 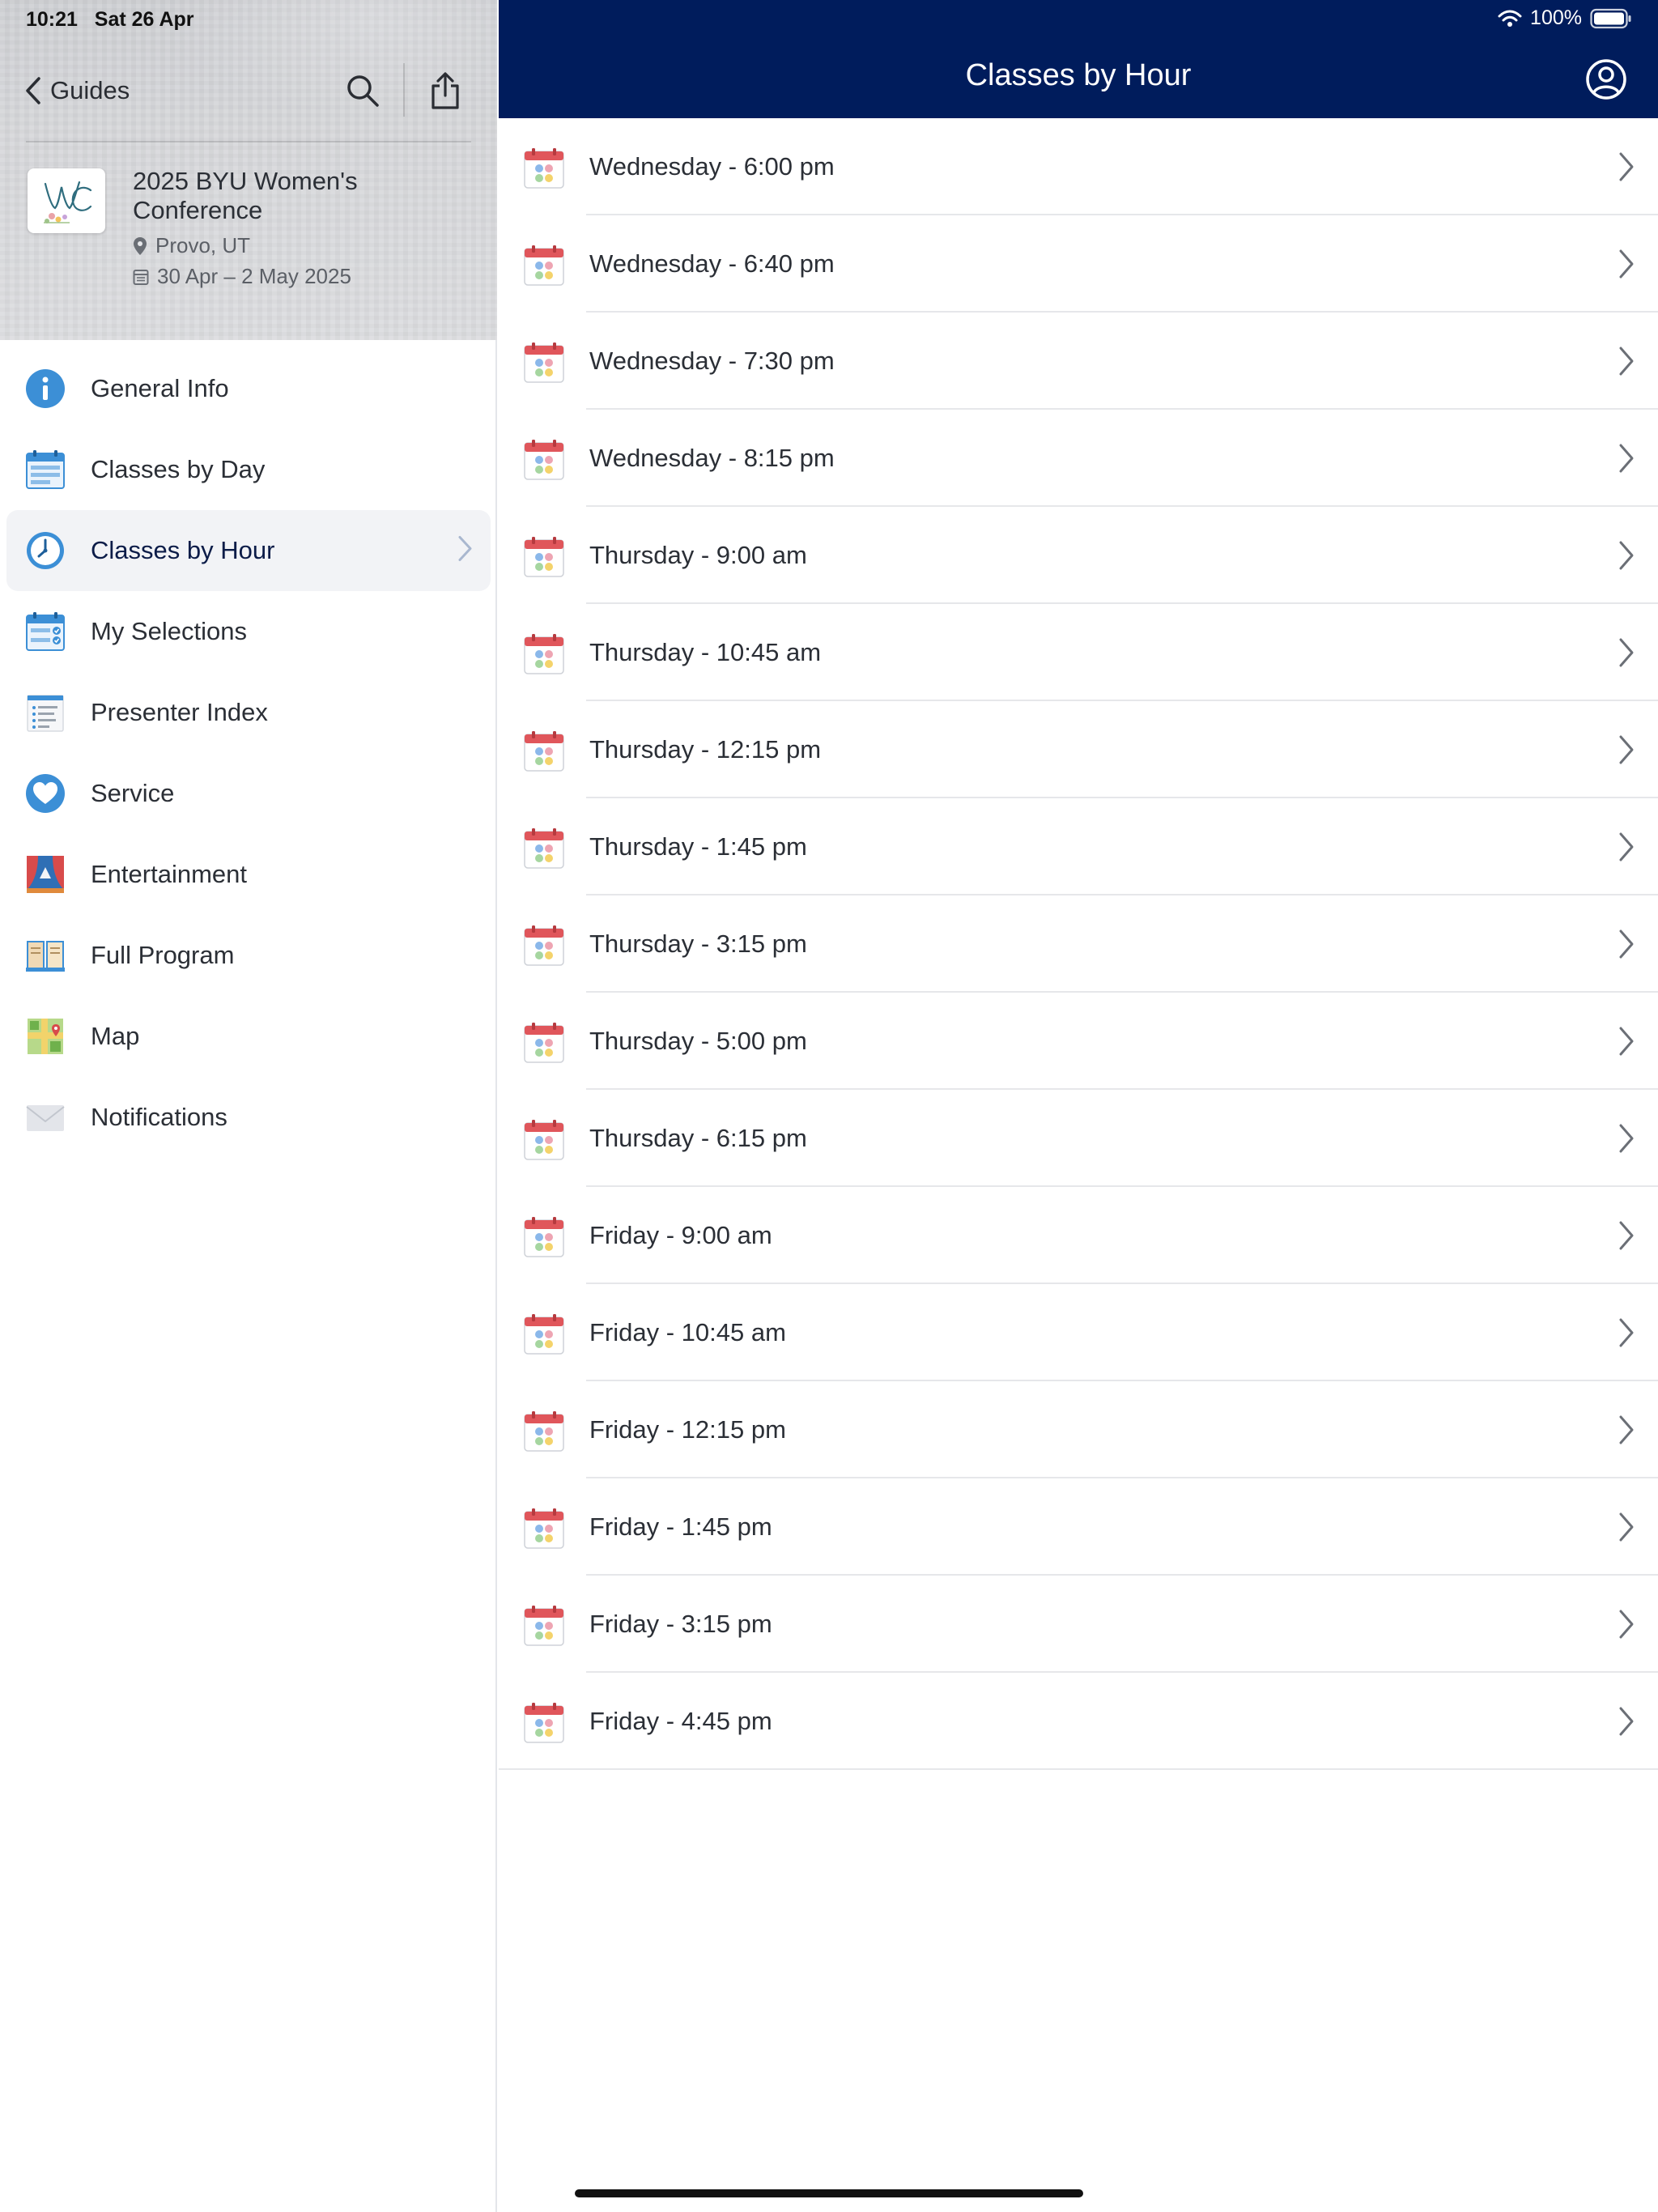 What do you see at coordinates (45, 794) in the screenshot?
I see `heart-icon` at bounding box center [45, 794].